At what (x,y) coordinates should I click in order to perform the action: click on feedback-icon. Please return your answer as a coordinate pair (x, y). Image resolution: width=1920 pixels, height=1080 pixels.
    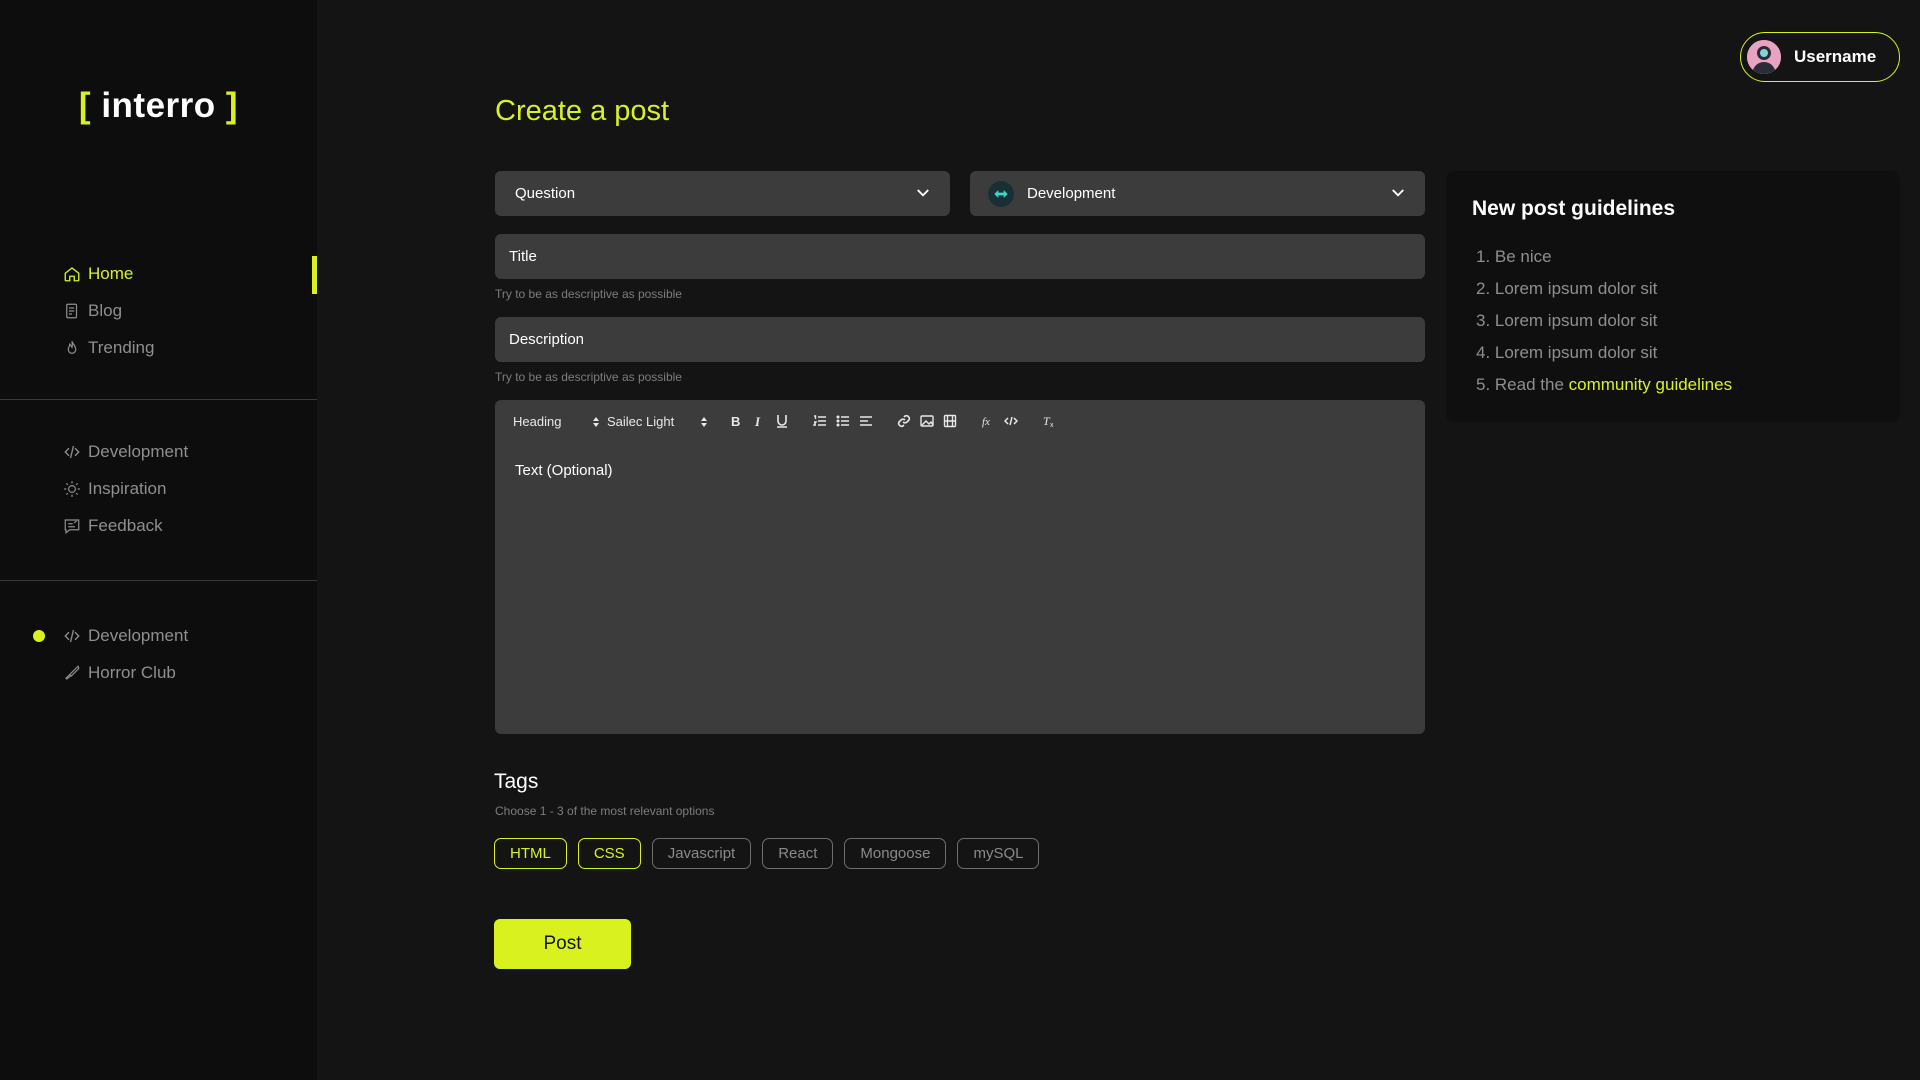
    Looking at the image, I should click on (72, 526).